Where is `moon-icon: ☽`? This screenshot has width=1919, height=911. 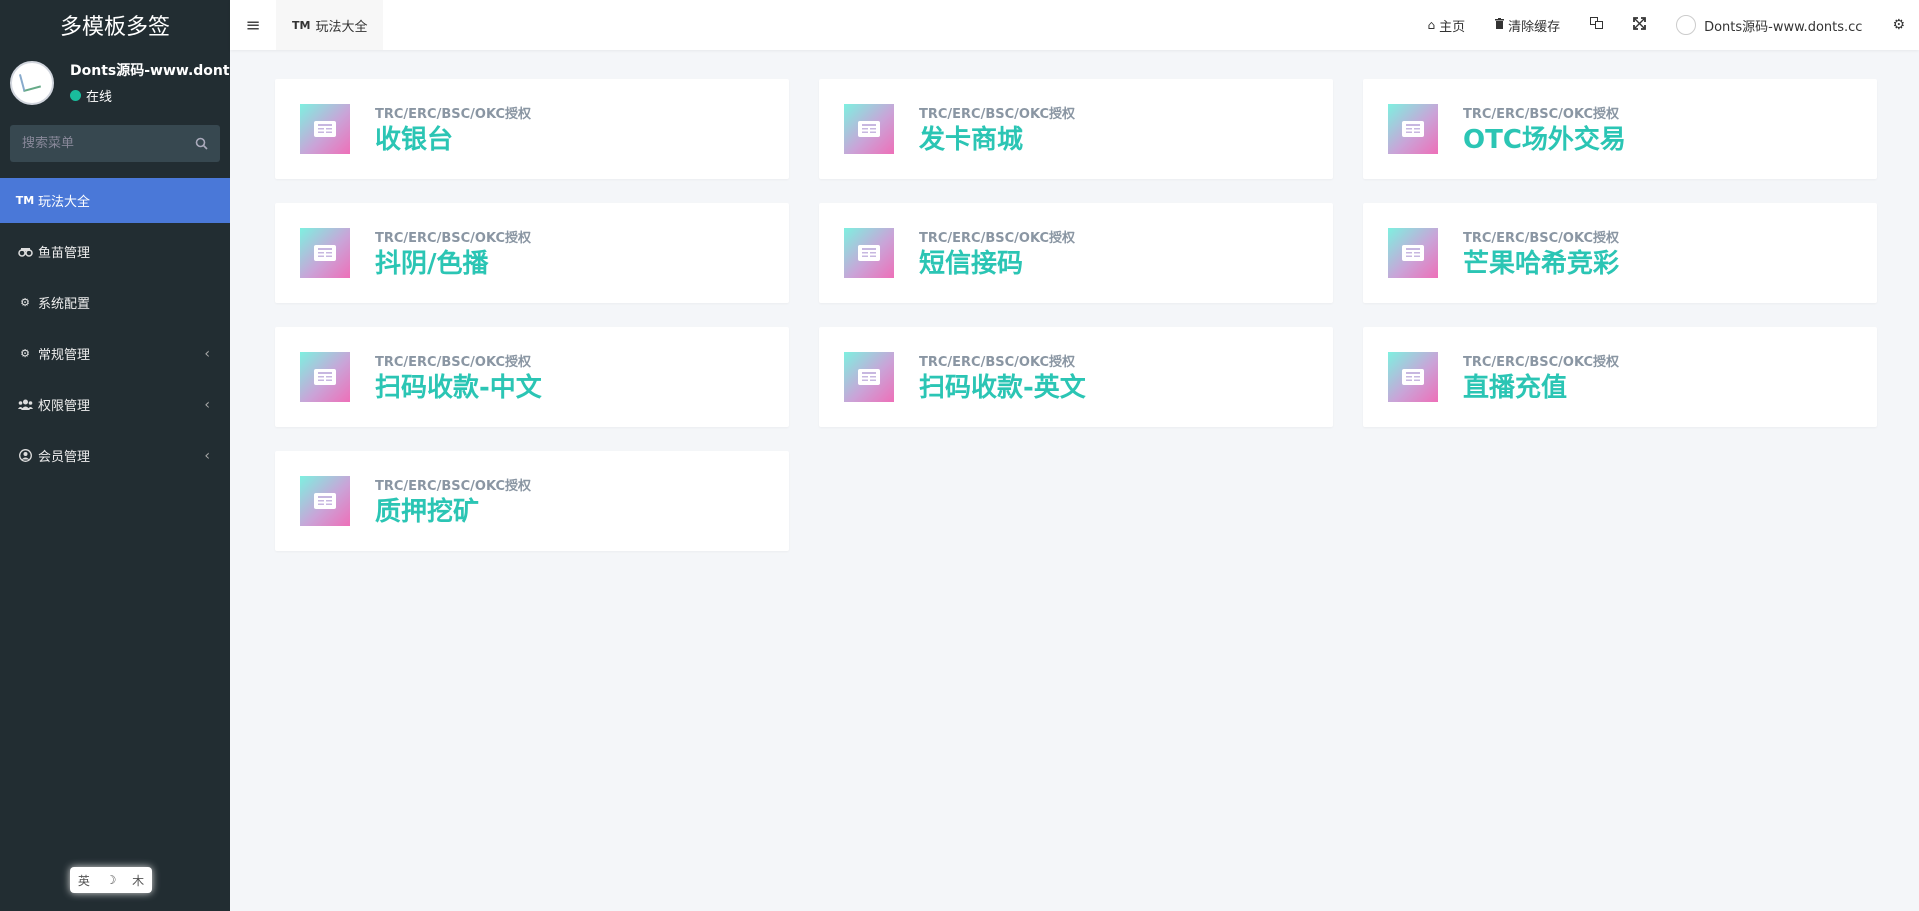
moon-icon: ☽ is located at coordinates (111, 880).